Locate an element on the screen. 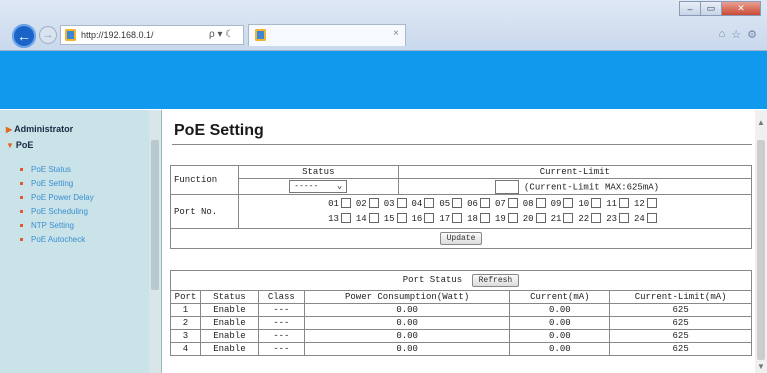  port-checkbox-02: 02 is located at coordinates (370, 204).